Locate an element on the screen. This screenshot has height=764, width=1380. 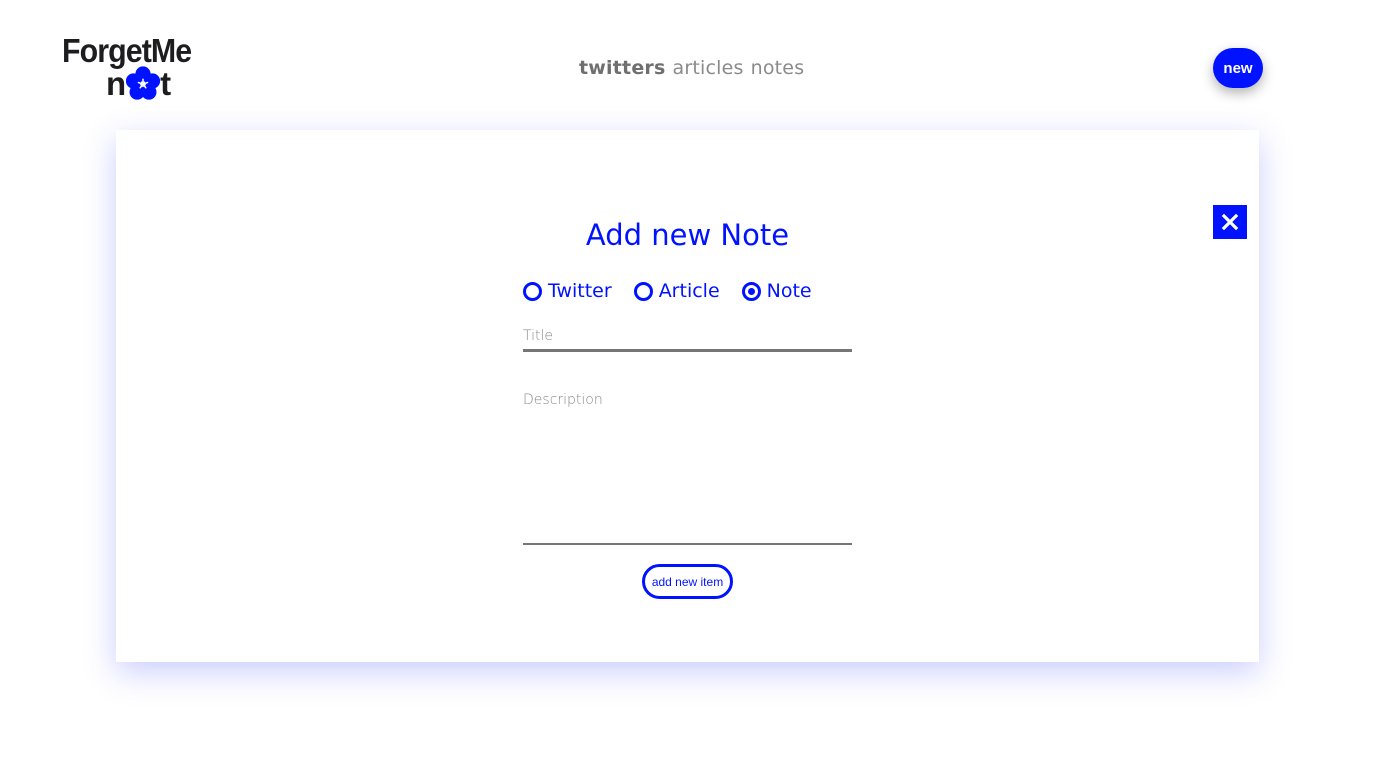
logo-text-bottom: n t is located at coordinates (138, 84).